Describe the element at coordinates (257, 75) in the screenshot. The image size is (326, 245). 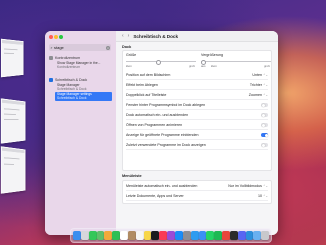
I see `popup-value: Unten` at that location.